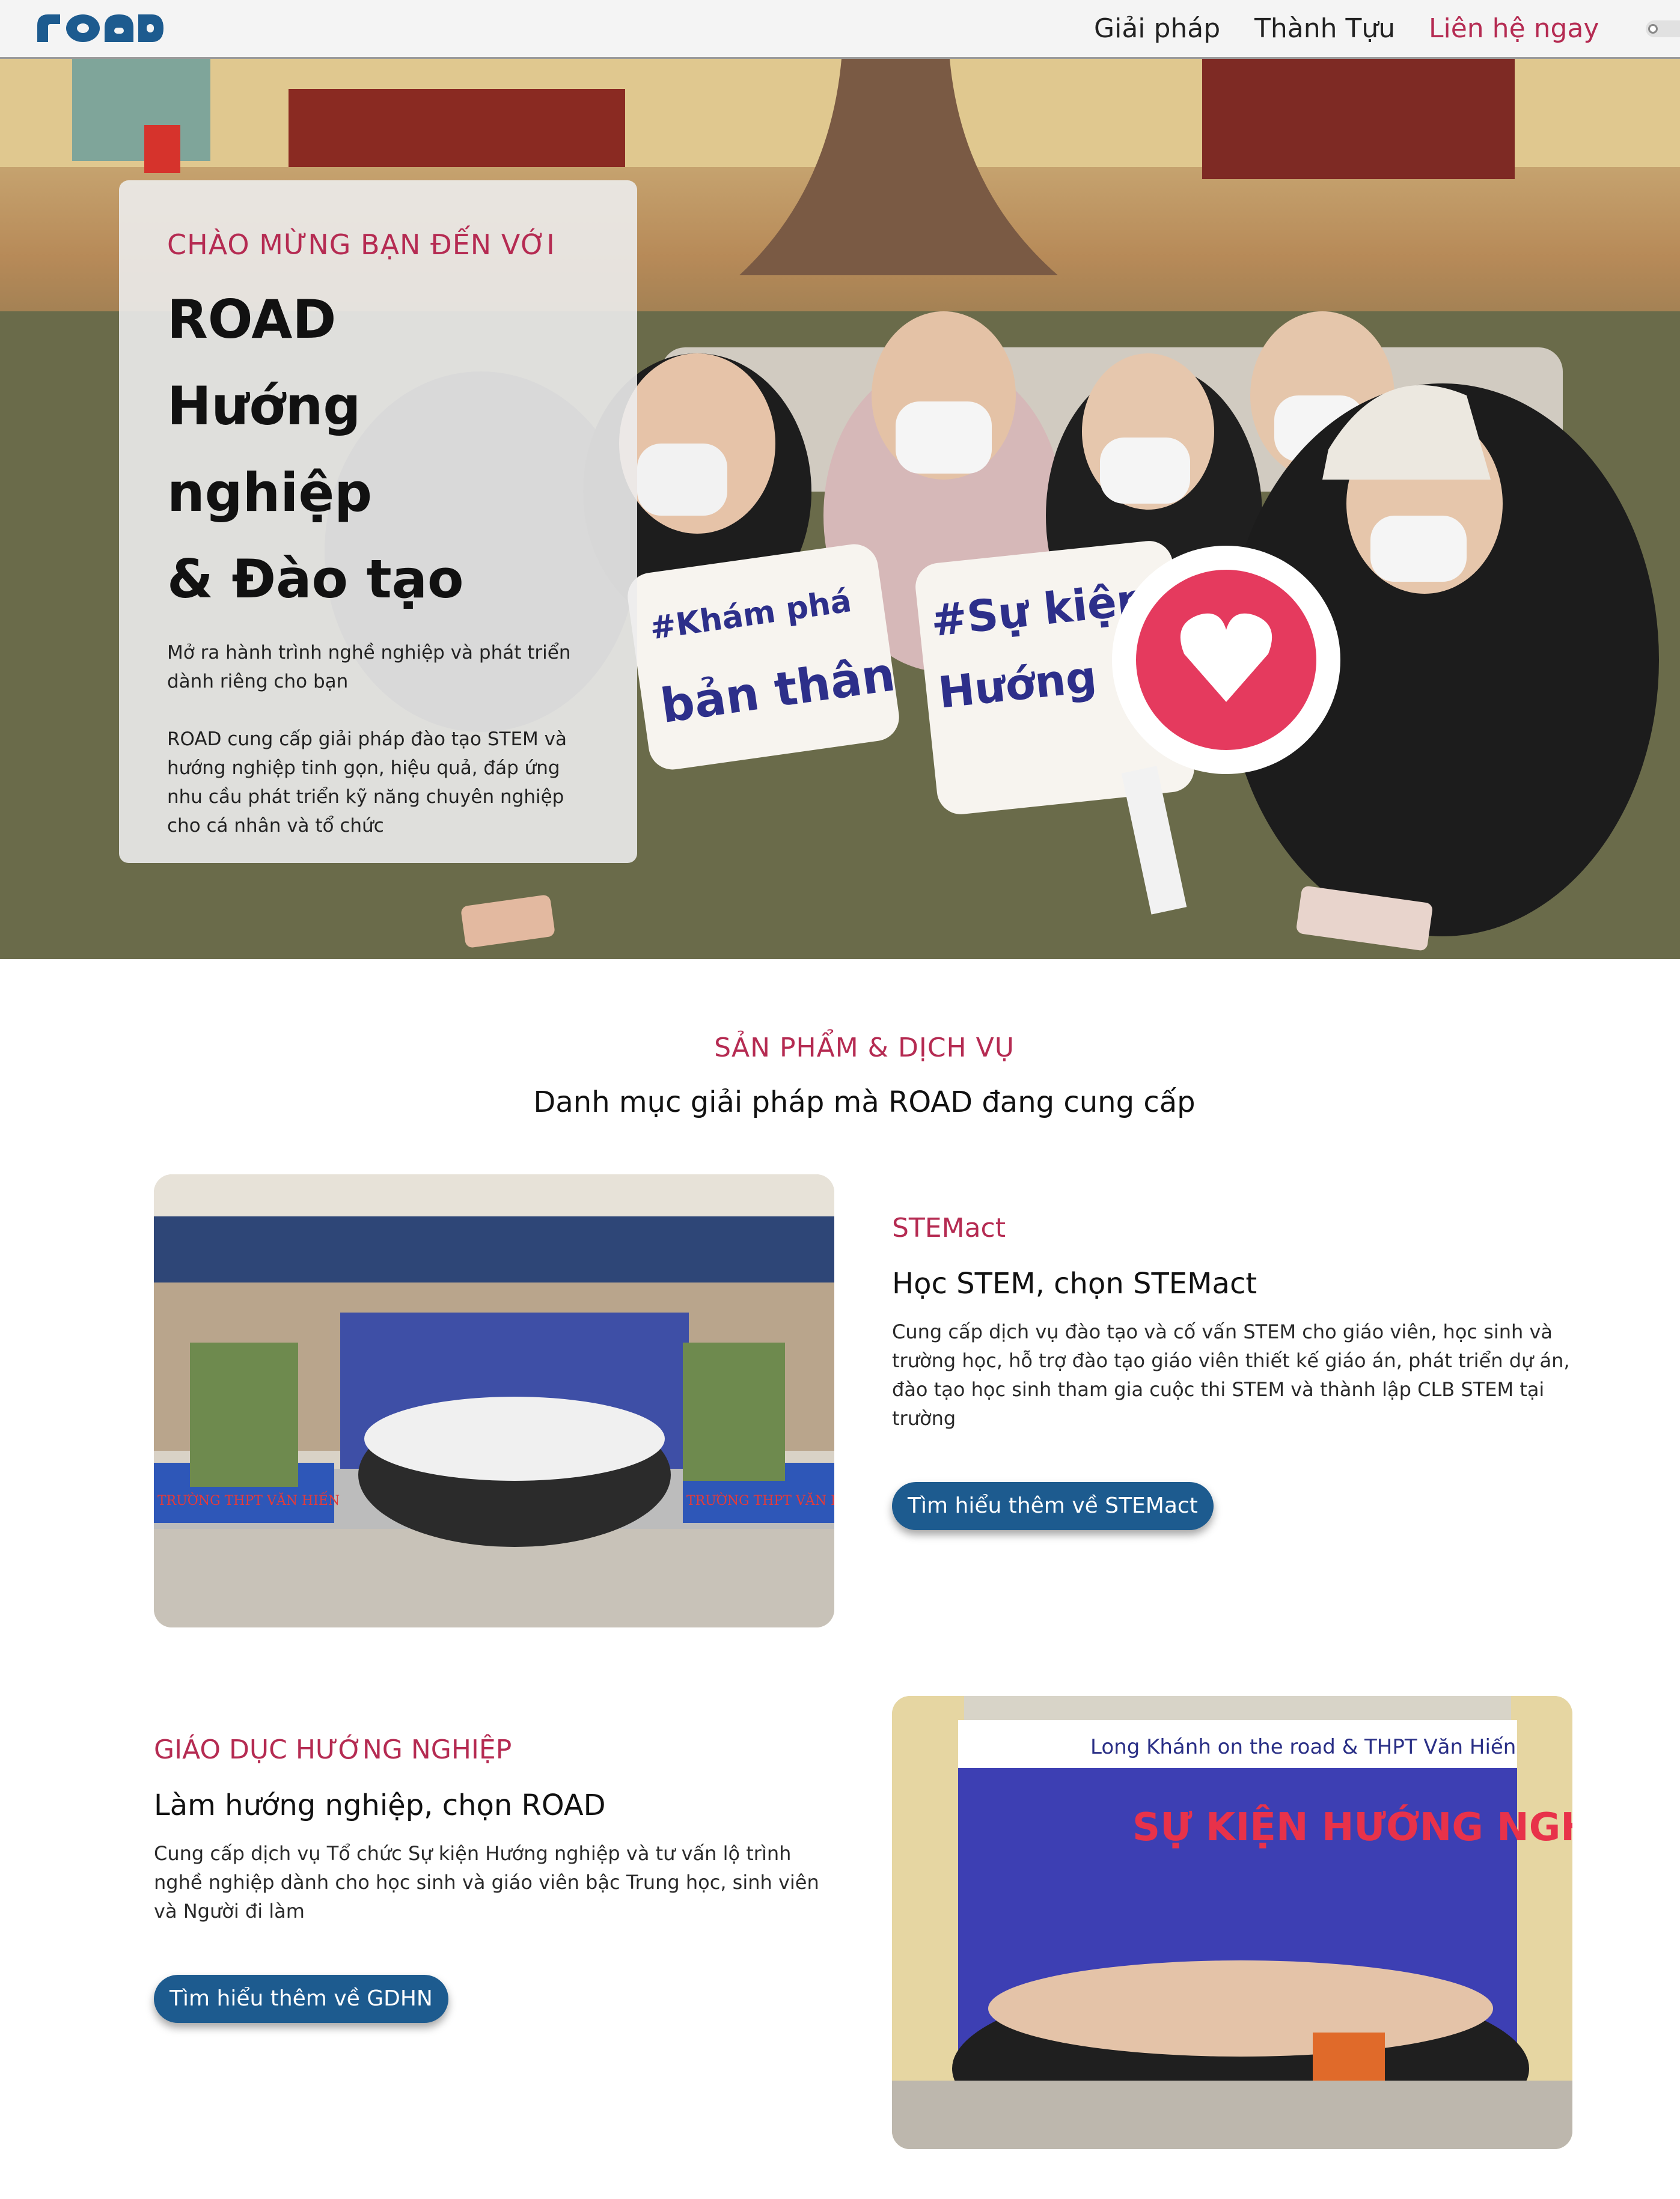  Describe the element at coordinates (316, 579) in the screenshot. I see `hero-title-line: & Đào tạo` at that location.